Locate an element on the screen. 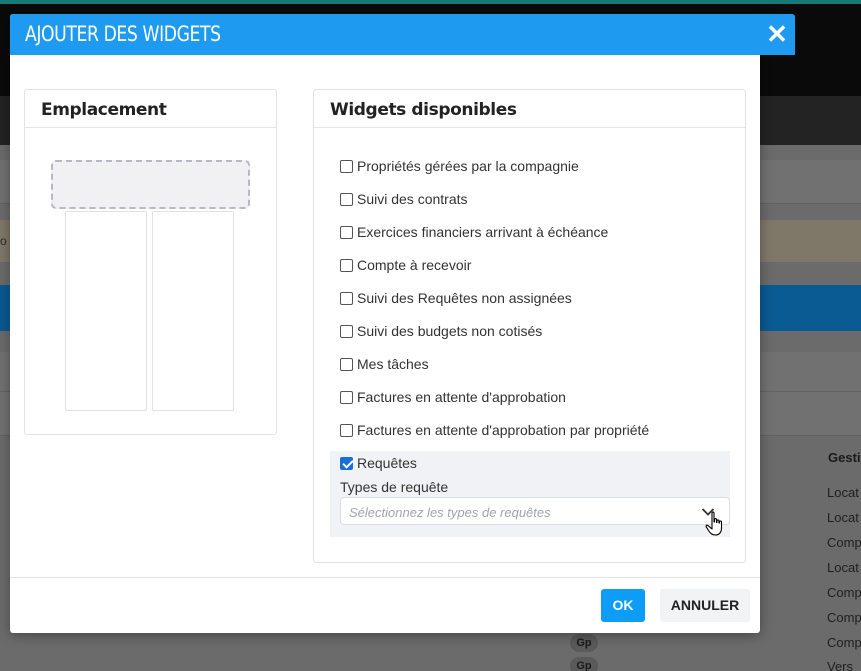 Image resolution: width=861 pixels, height=671 pixels. widget-option-label: Exercices financiers arrivant à échéance is located at coordinates (483, 232).